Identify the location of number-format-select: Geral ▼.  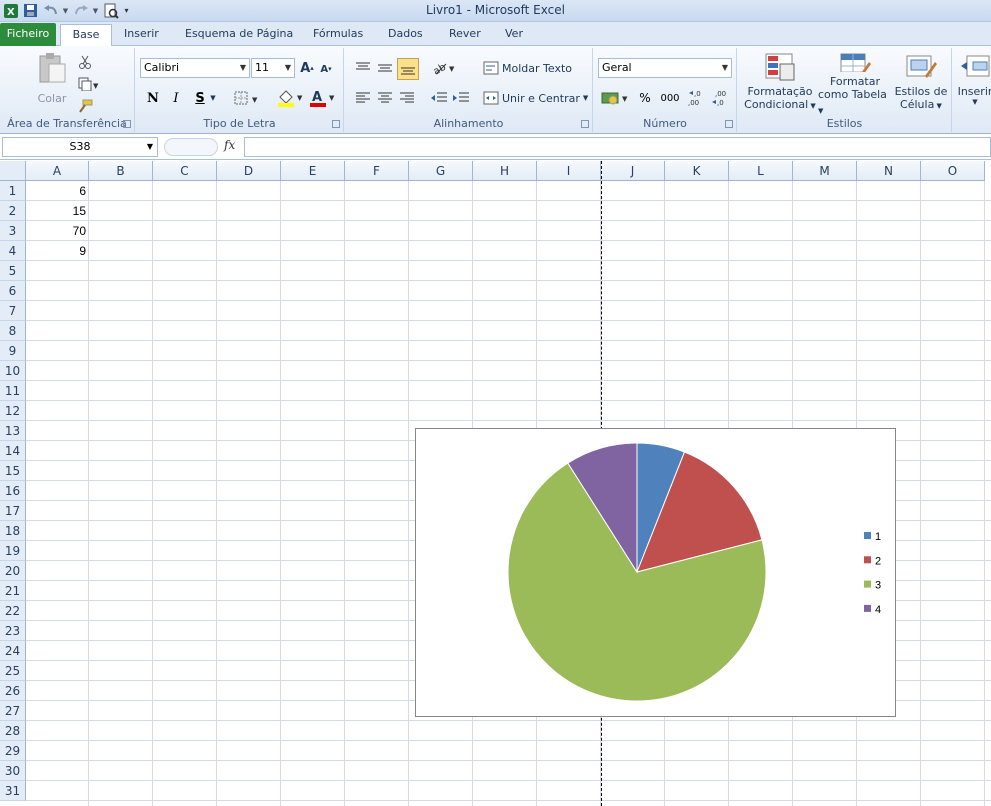
(665, 68).